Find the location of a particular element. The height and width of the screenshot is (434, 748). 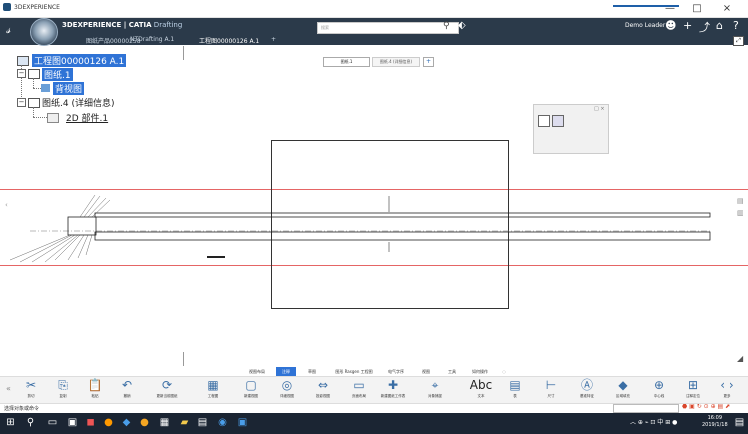

more-tools-button: ‹ › 更多 is located at coordinates (727, 390).